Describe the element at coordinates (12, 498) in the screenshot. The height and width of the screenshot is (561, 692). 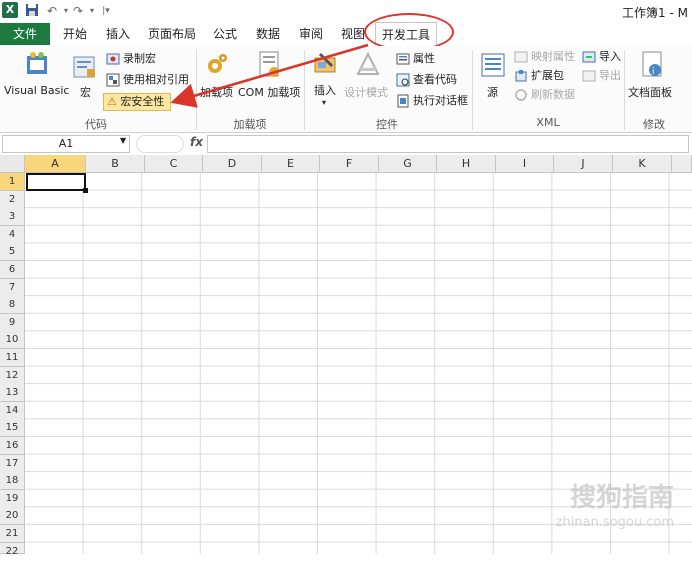
I see `row-header: 19` at that location.